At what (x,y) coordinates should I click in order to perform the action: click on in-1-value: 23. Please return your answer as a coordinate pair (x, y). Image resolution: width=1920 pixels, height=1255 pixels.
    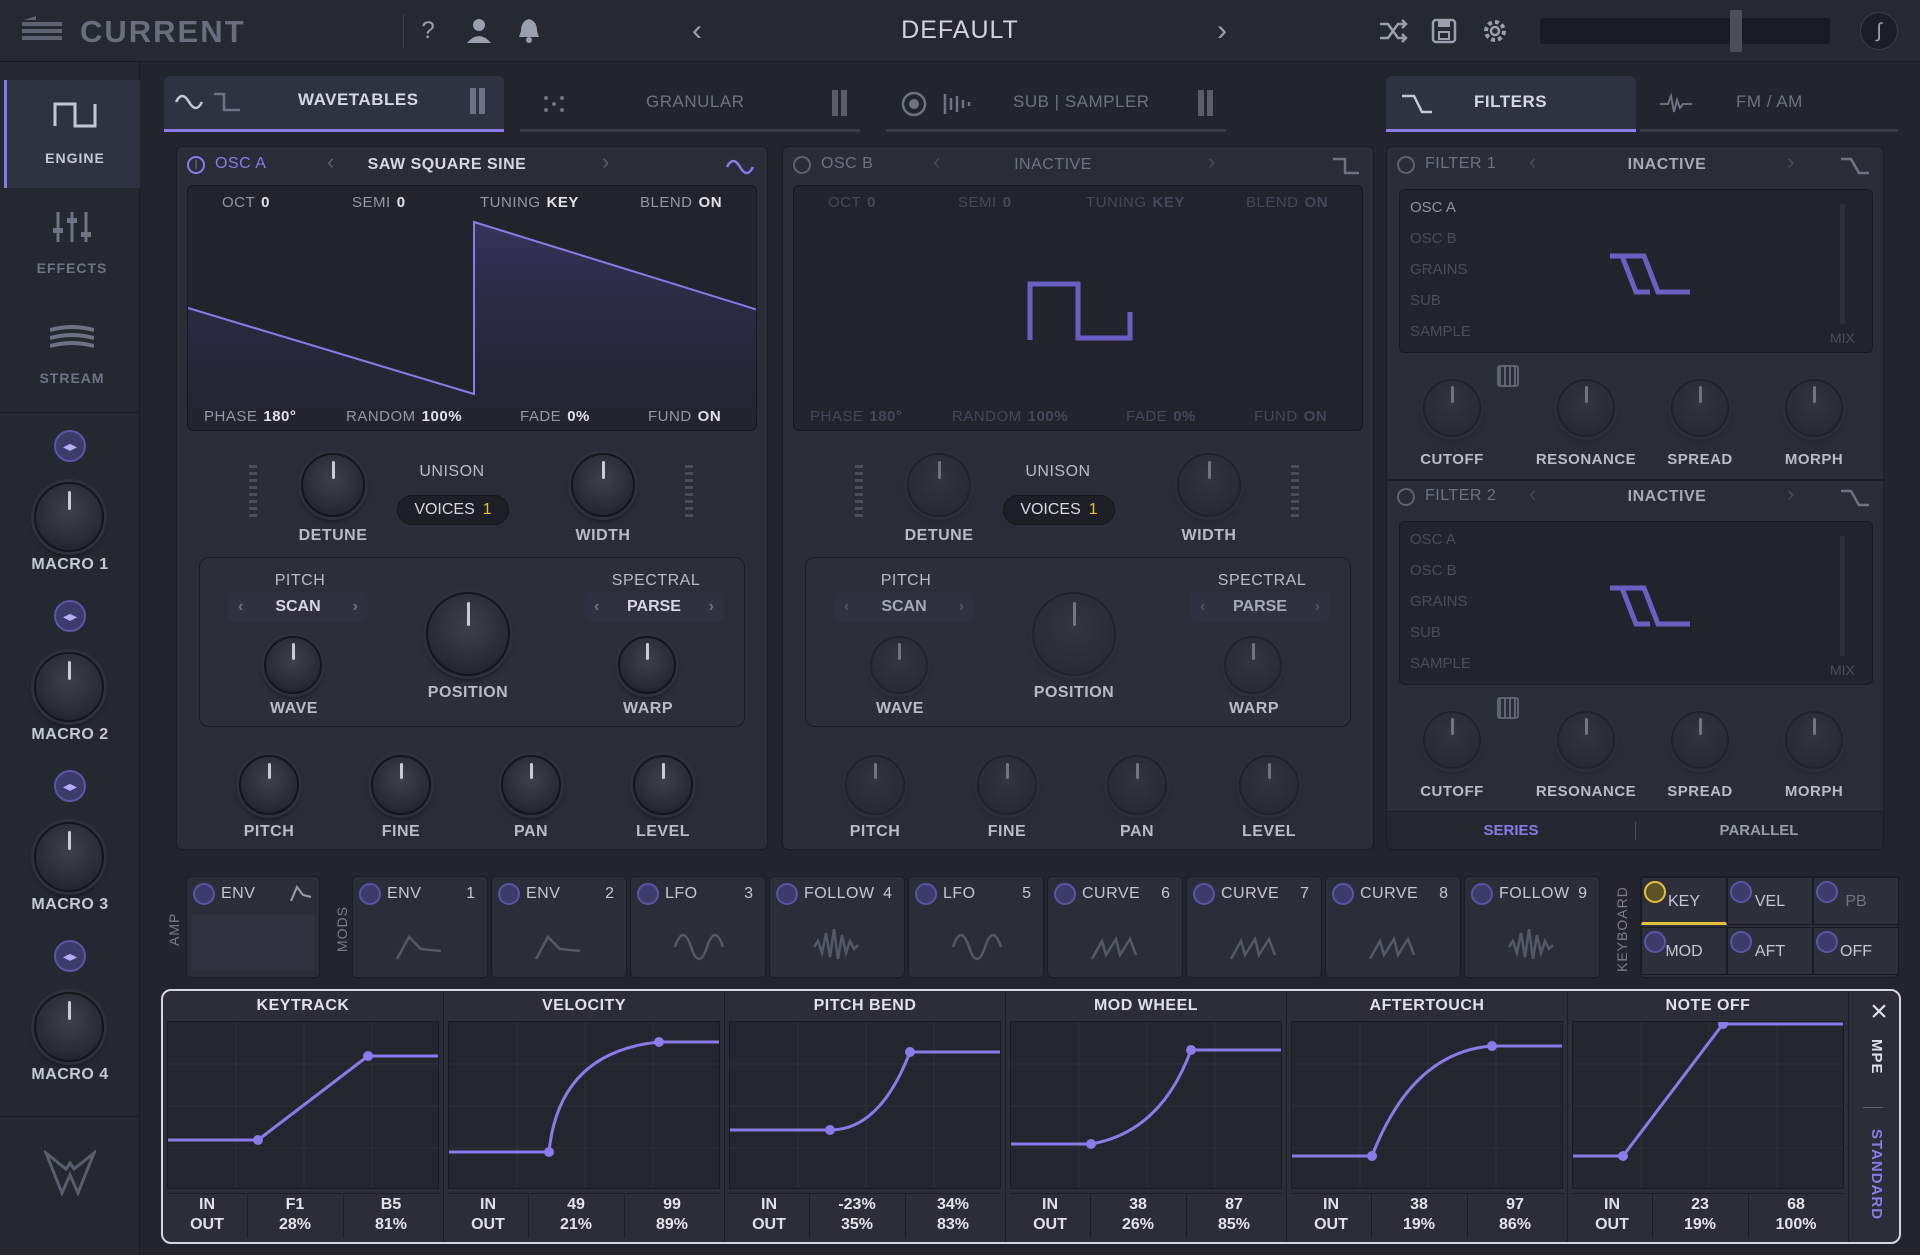
    Looking at the image, I should click on (1700, 1205).